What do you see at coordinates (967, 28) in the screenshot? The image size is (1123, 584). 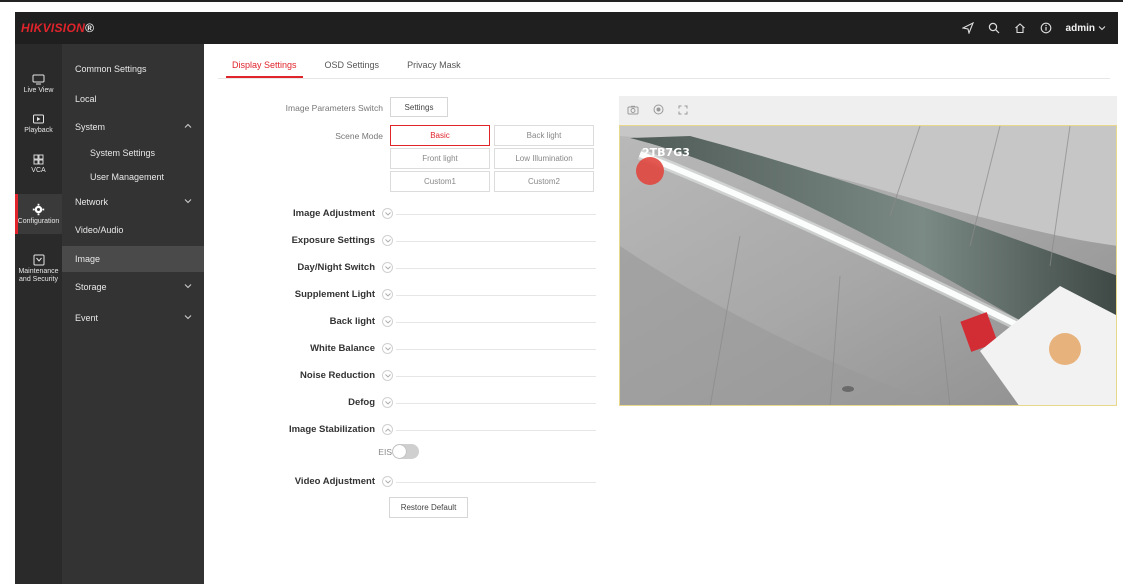 I see `send-icon` at bounding box center [967, 28].